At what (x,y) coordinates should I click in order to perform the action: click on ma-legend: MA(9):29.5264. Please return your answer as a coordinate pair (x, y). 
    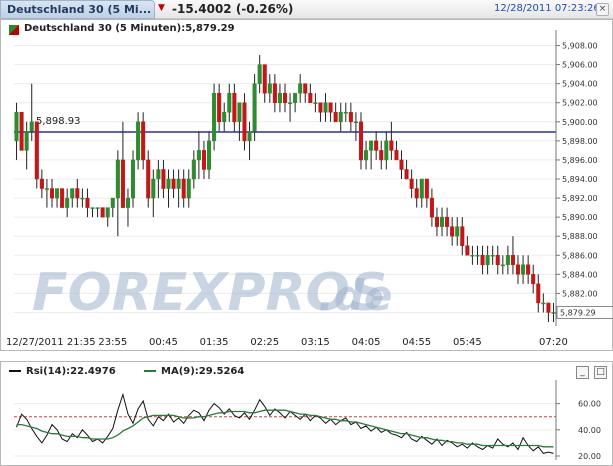
    Looking at the image, I should click on (194, 371).